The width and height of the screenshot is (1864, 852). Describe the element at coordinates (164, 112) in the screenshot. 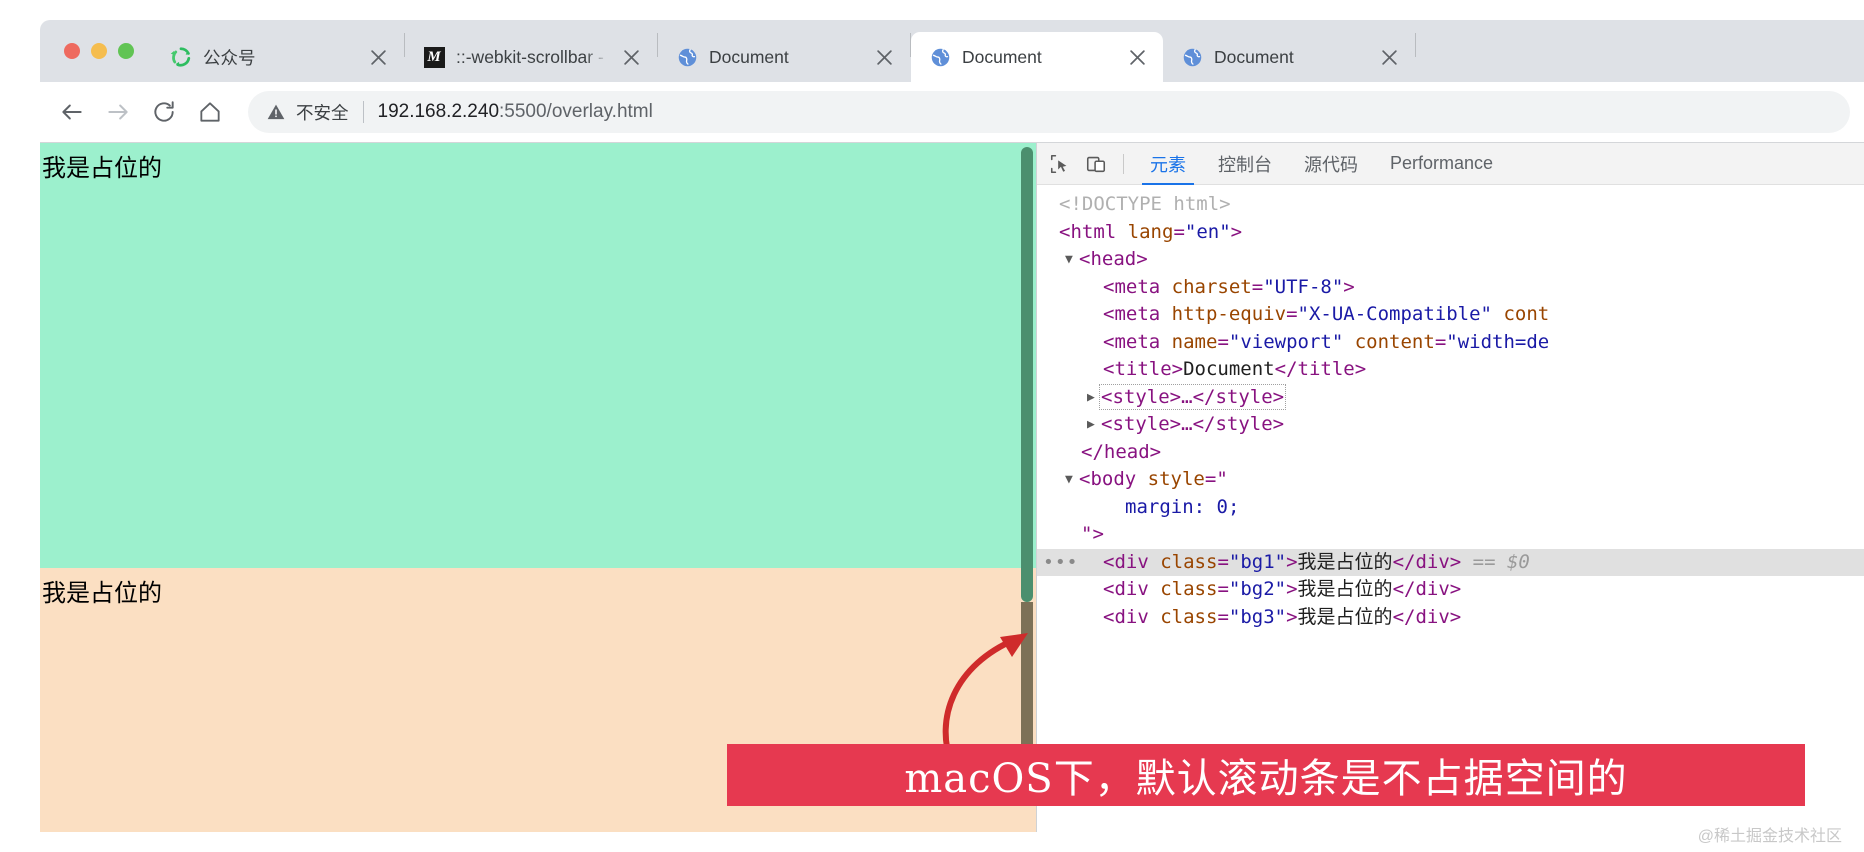

I see `reload-button` at that location.